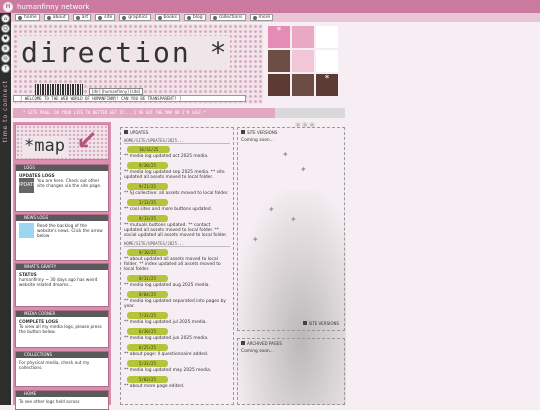 The image size is (540, 410). Describe the element at coordinates (8, 6) in the screenshot. I see `site-logo-icon: H` at that location.